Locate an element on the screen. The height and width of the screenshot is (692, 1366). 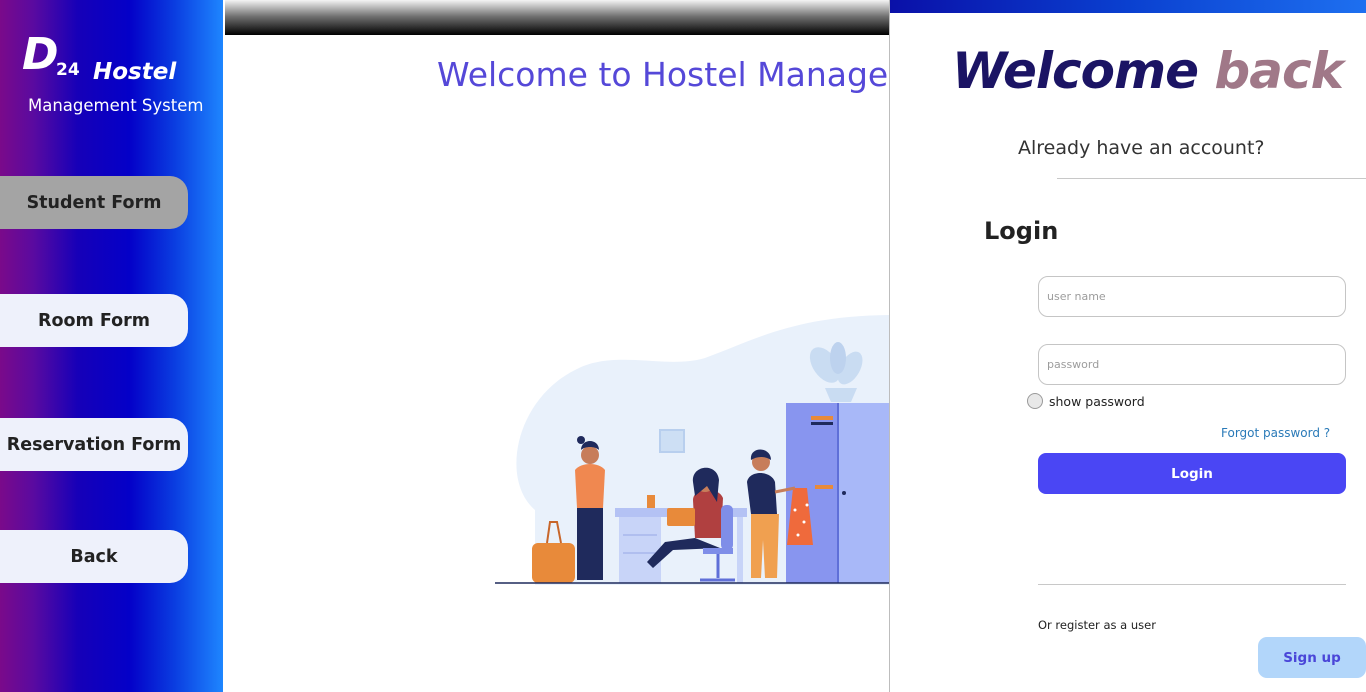
student-form-button: Student Form is located at coordinates (94, 202).